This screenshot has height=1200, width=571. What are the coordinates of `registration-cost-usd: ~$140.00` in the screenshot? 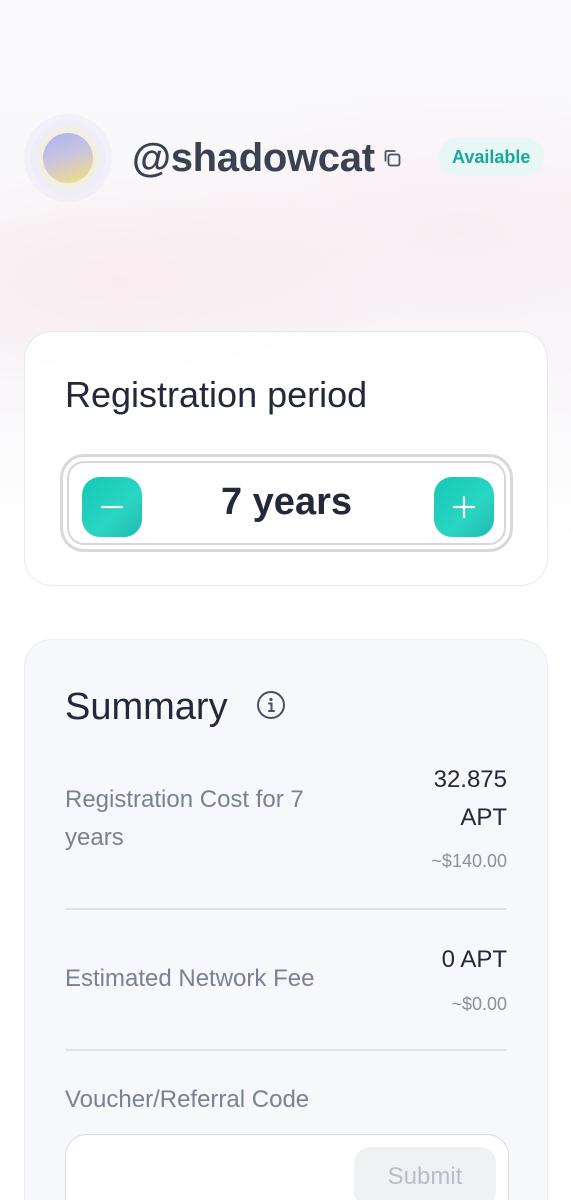 It's located at (469, 861).